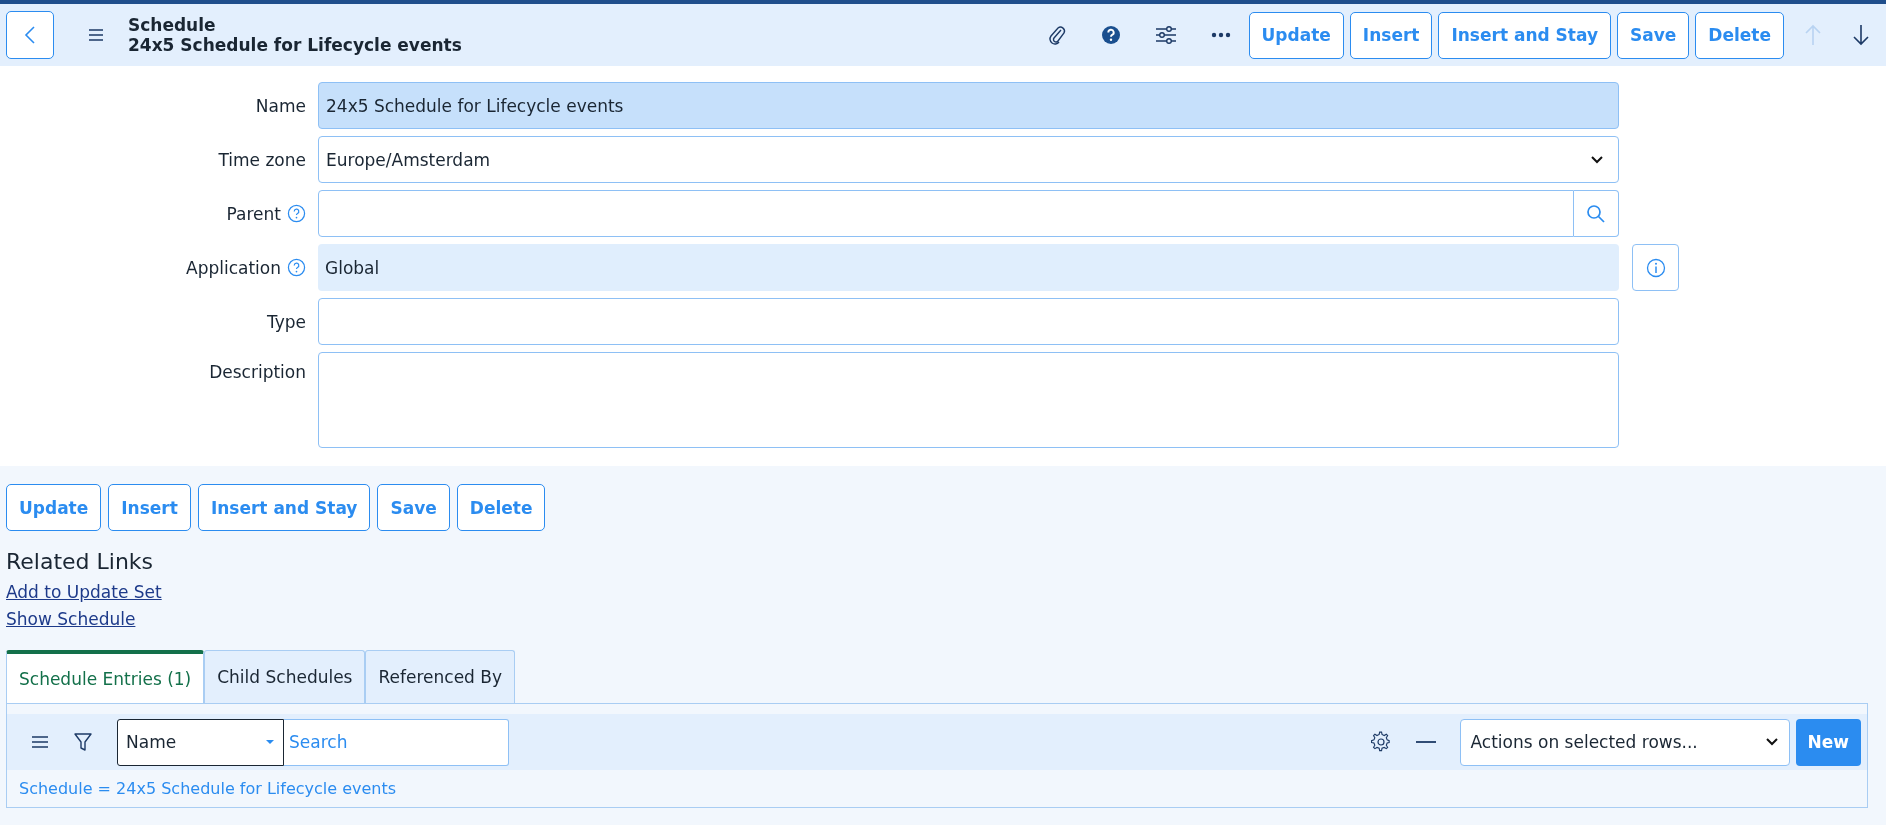 This screenshot has height=825, width=1886. Describe the element at coordinates (1425, 742) in the screenshot. I see `collapse-icon` at that location.